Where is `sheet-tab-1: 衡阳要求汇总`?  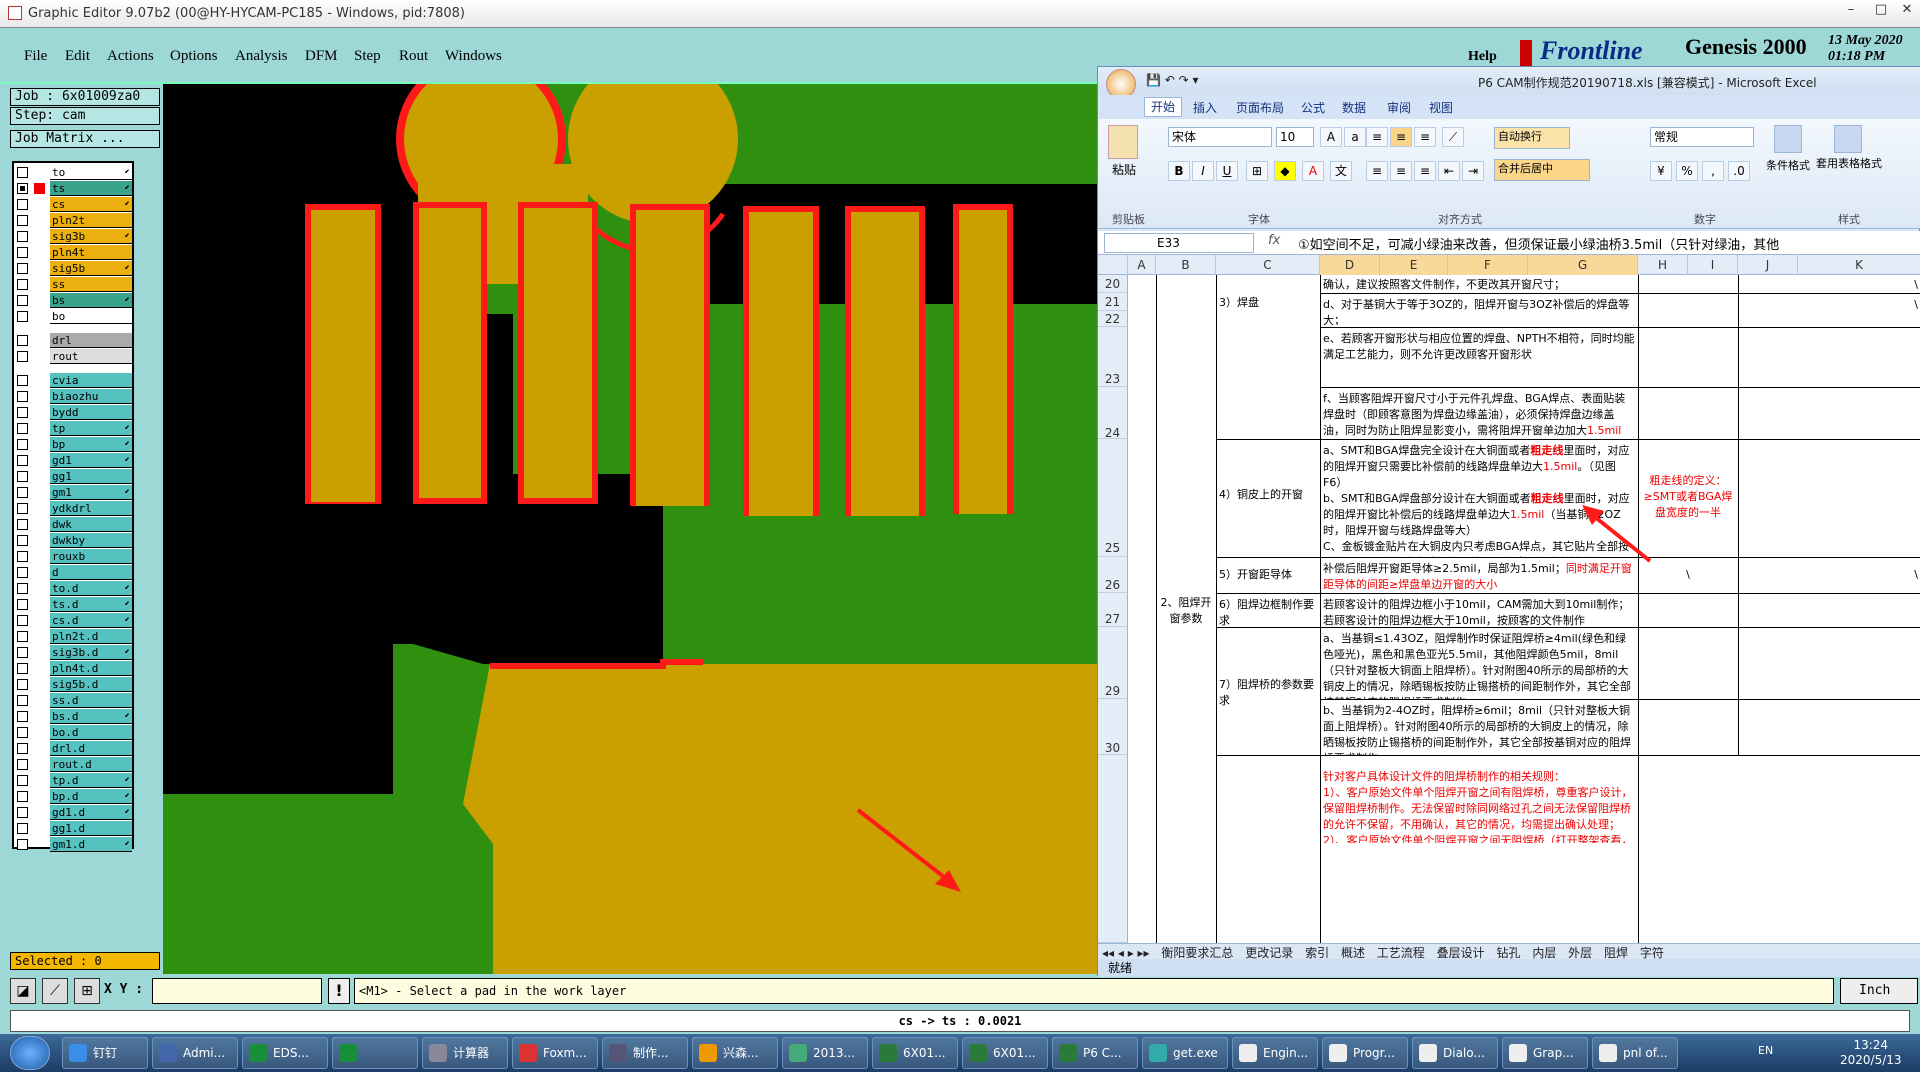
sheet-tab-1: 衡阳要求汇总 is located at coordinates (1197, 951).